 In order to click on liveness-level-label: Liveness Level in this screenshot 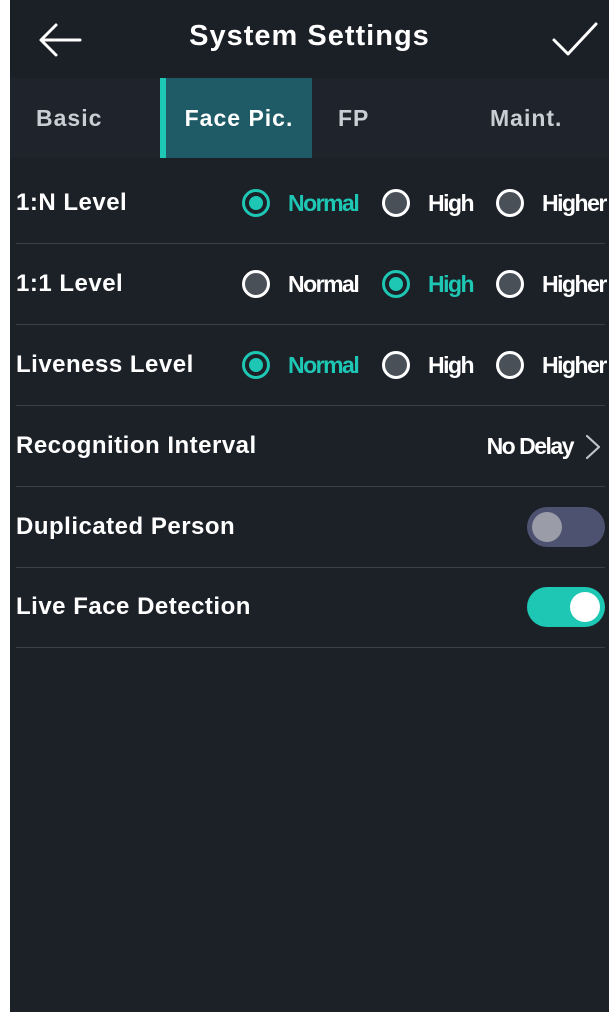, I will do `click(105, 364)`.